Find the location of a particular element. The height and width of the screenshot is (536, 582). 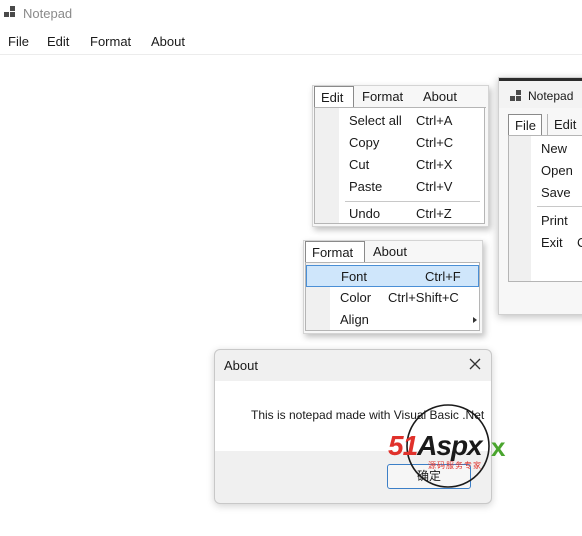

menu-about: About is located at coordinates (168, 41).